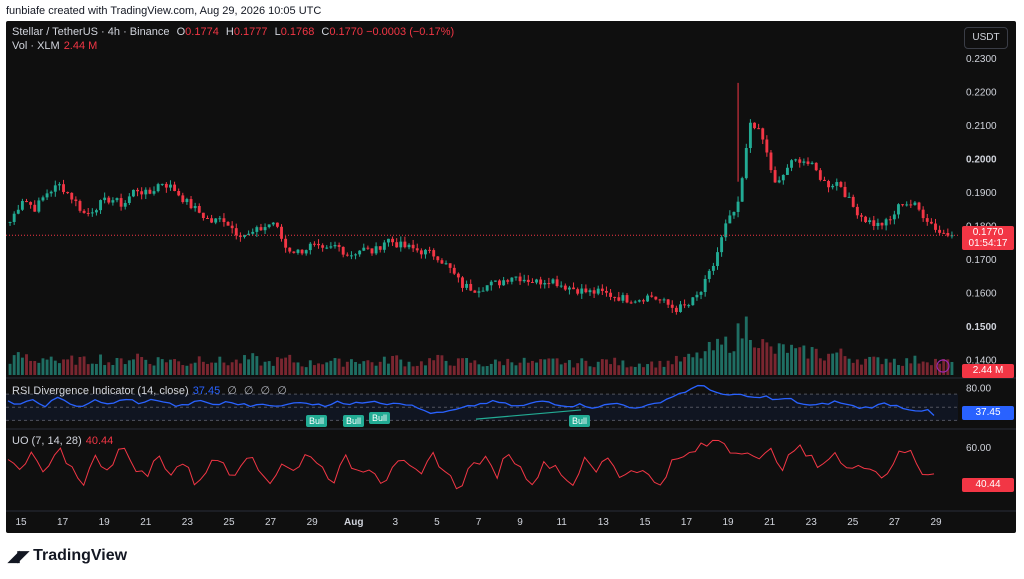 Image resolution: width=1024 pixels, height=579 pixels. What do you see at coordinates (100, 391) in the screenshot?
I see `rsi-name: RSI Divergence Indicator (14, close)` at bounding box center [100, 391].